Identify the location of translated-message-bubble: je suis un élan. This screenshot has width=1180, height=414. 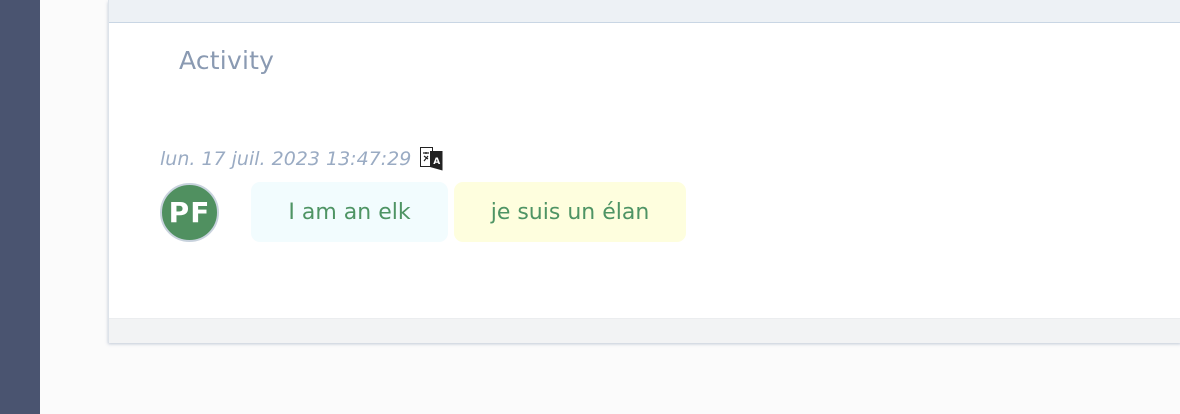
(570, 212).